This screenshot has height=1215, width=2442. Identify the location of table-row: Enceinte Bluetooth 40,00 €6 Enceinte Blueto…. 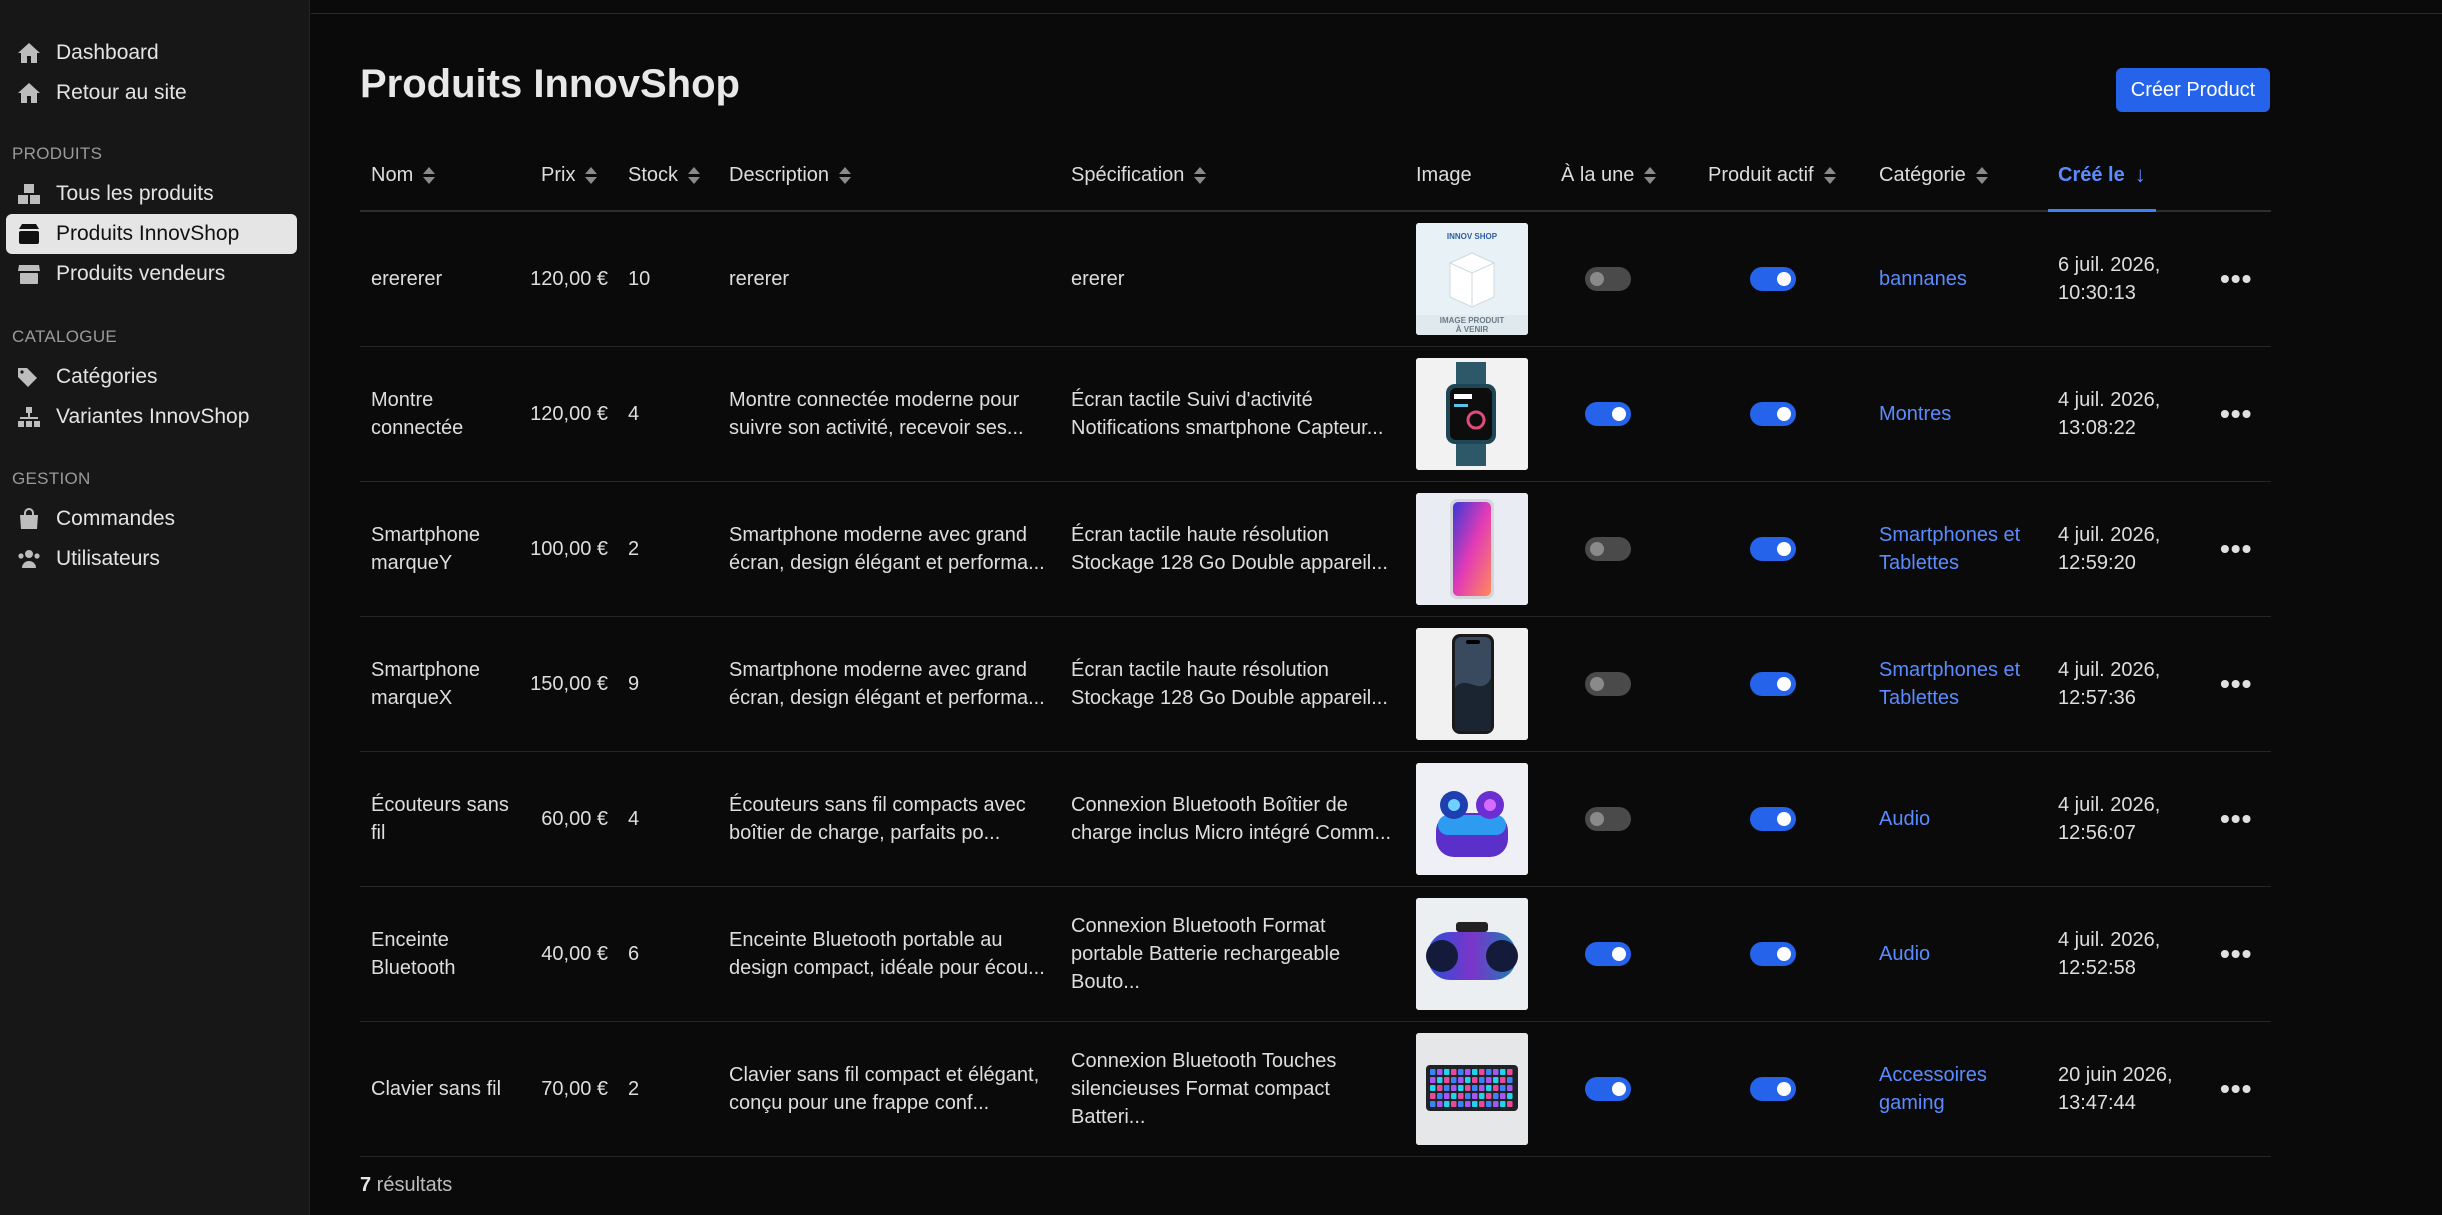
(1315, 954).